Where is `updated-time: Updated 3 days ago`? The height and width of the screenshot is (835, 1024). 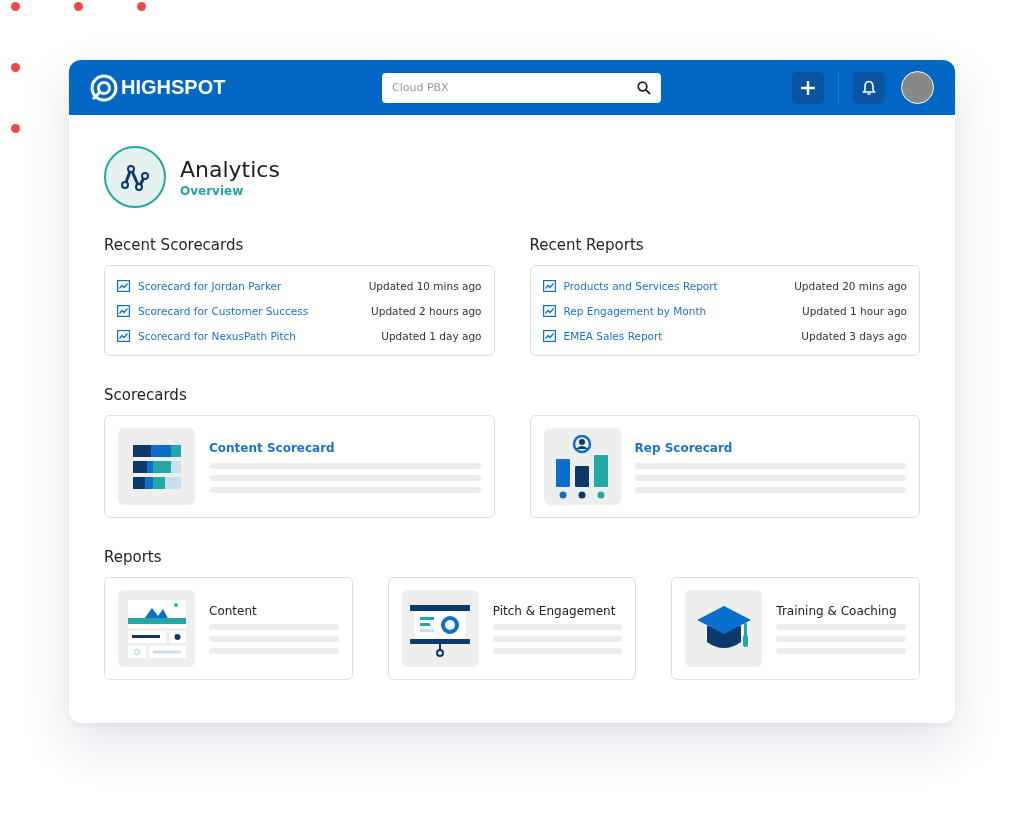
updated-time: Updated 3 days ago is located at coordinates (854, 335).